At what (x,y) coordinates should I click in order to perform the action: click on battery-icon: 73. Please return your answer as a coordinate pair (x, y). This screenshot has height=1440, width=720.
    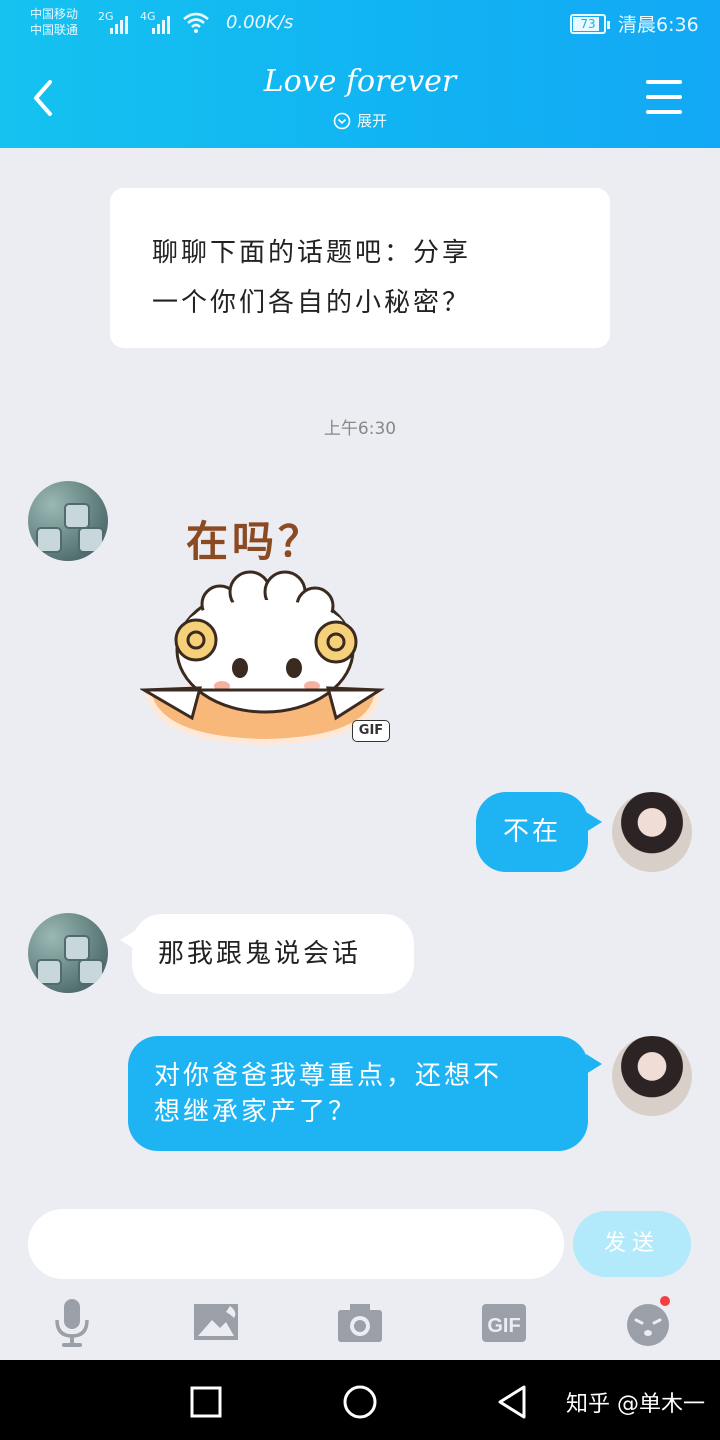
    Looking at the image, I should click on (590, 24).